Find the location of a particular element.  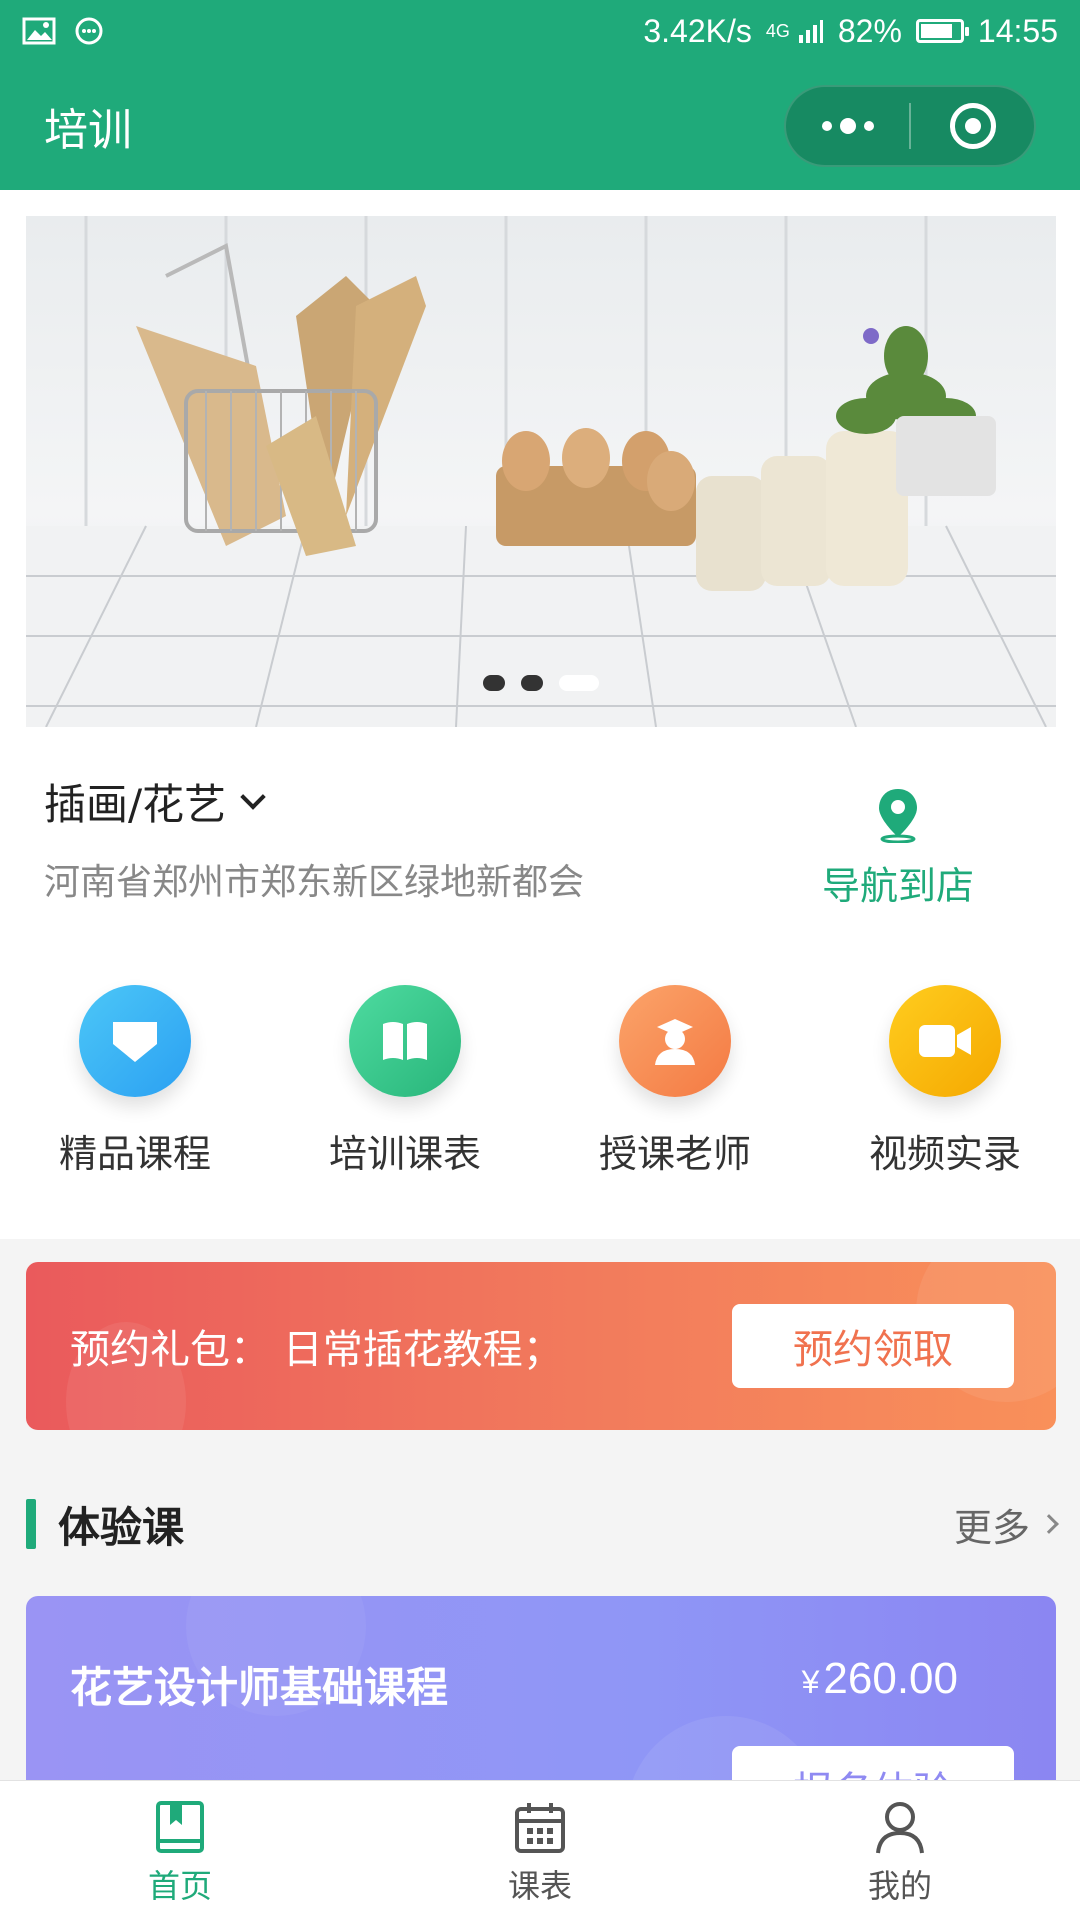

video-camera-icon is located at coordinates (945, 1041).